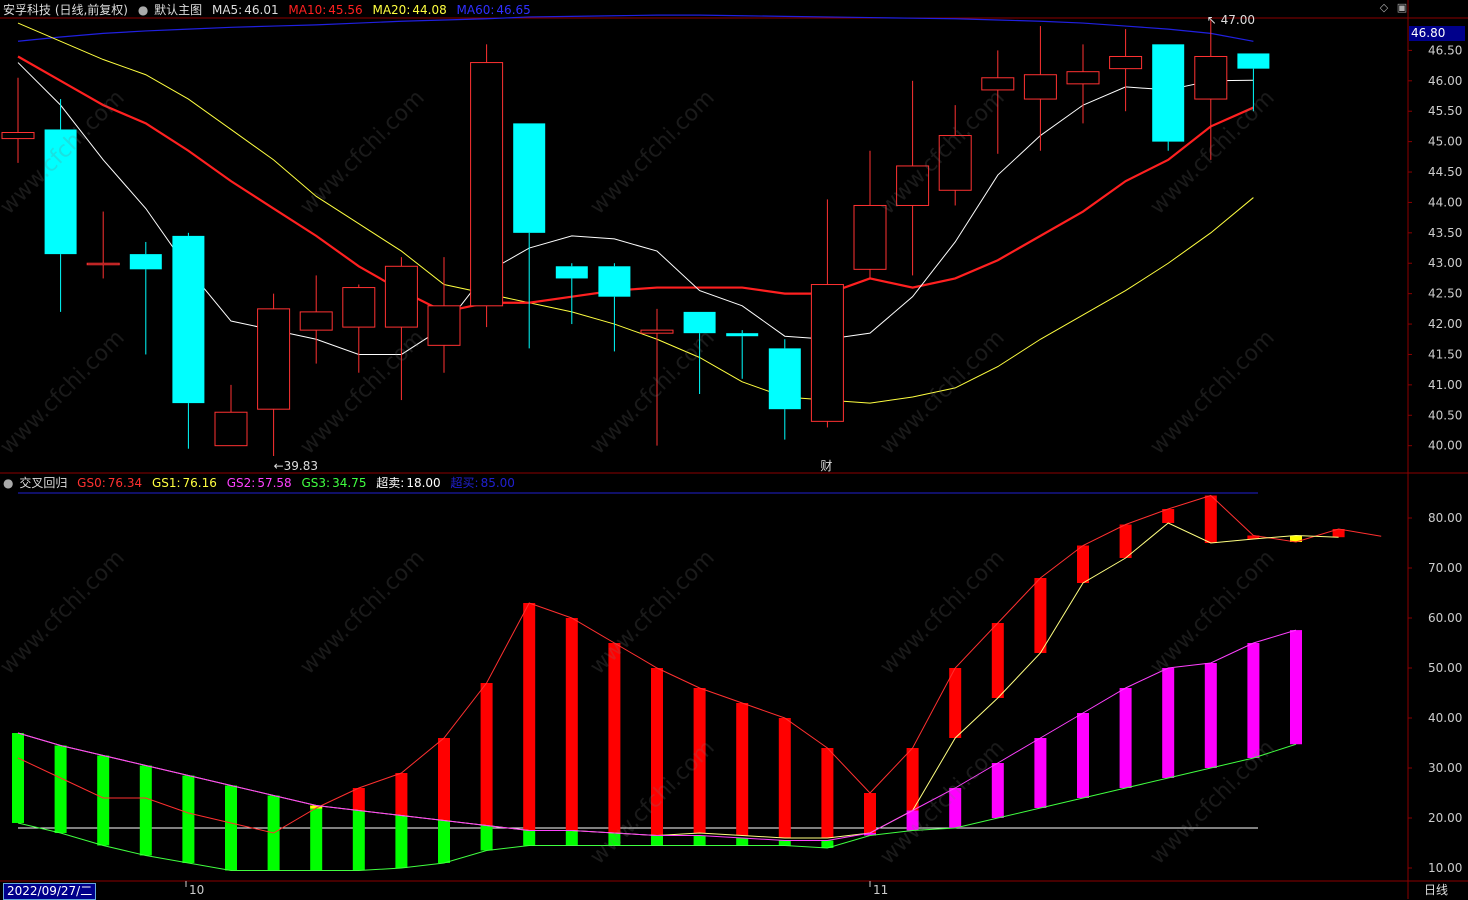 The image size is (1468, 900). I want to click on ma5-label: MA5: 46.01, so click(245, 10).